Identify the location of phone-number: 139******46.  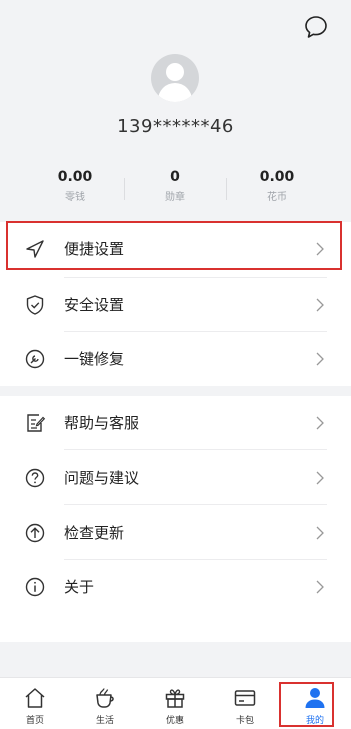
(175, 126).